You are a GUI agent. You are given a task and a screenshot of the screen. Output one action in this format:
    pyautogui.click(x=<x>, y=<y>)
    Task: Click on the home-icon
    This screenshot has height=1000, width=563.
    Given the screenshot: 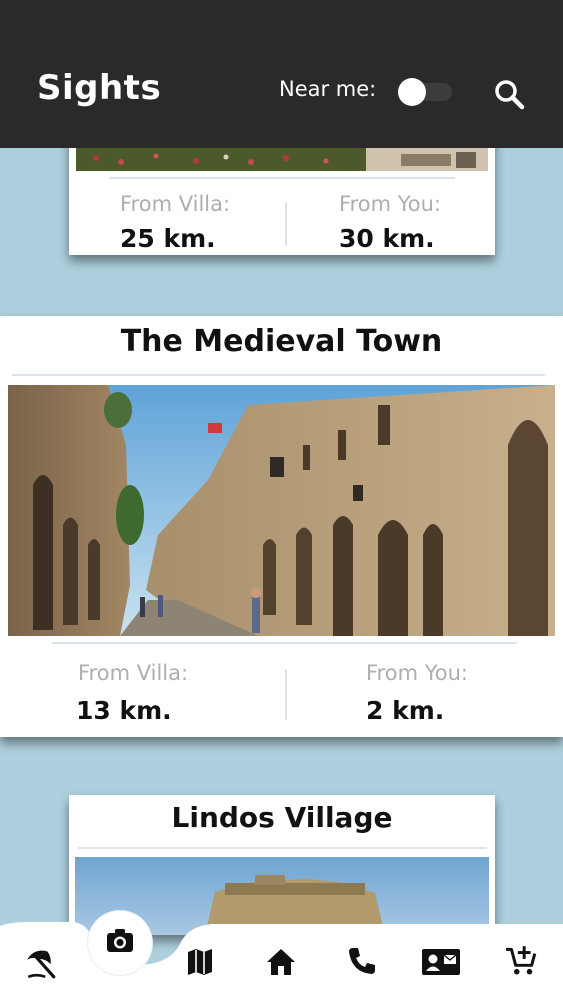 What is the action you would take?
    pyautogui.click(x=281, y=962)
    